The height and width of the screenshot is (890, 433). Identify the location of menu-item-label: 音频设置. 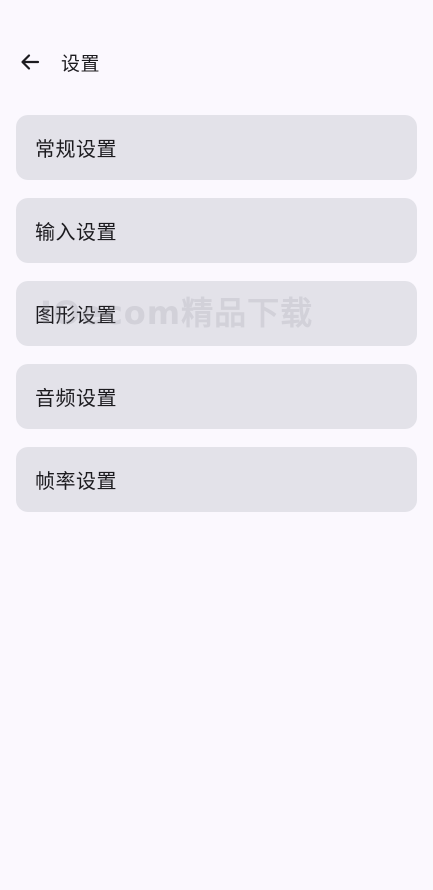
(76, 398).